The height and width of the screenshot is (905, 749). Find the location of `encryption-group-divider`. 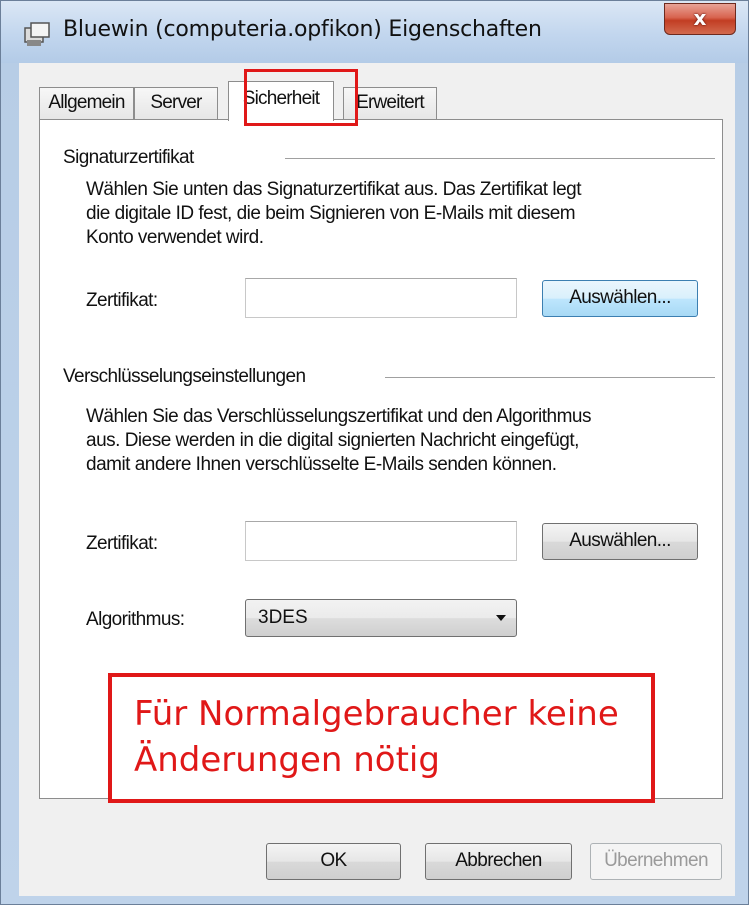

encryption-group-divider is located at coordinates (550, 377).